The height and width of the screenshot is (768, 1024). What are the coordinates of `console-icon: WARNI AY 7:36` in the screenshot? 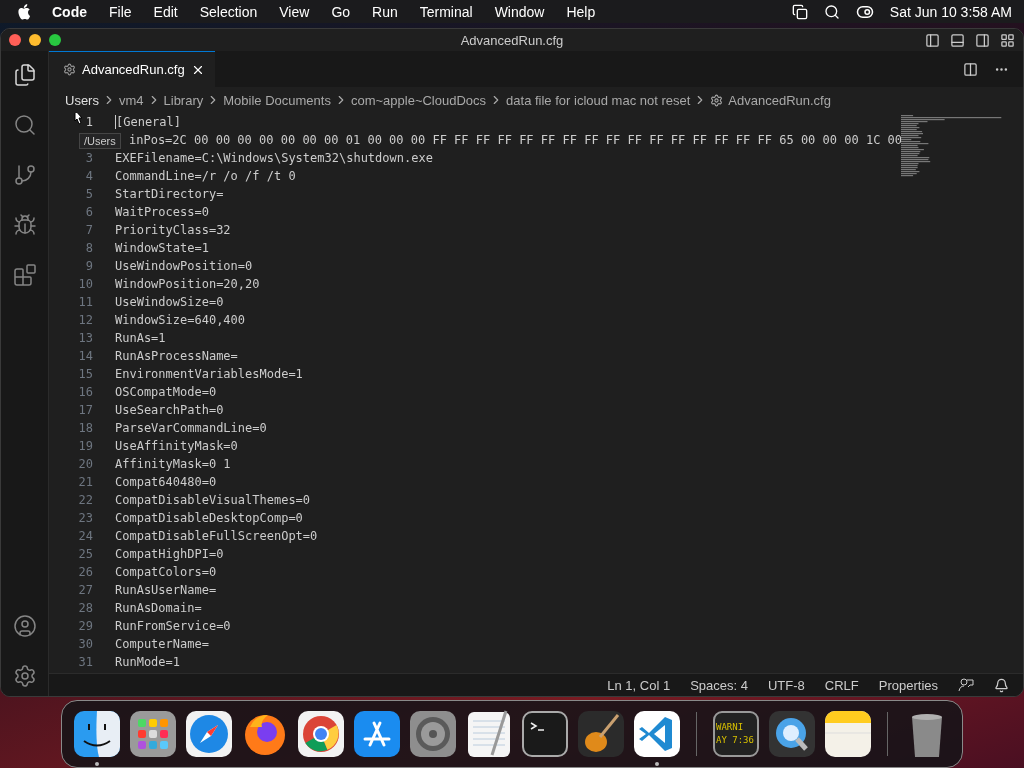 It's located at (736, 734).